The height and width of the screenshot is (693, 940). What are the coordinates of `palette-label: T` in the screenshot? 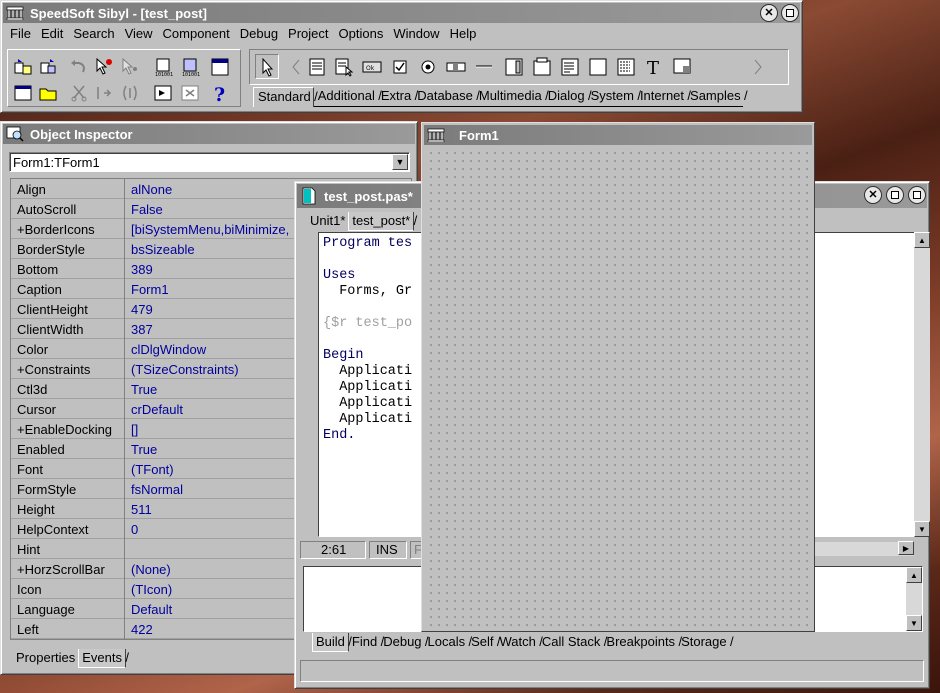 It's located at (654, 66).